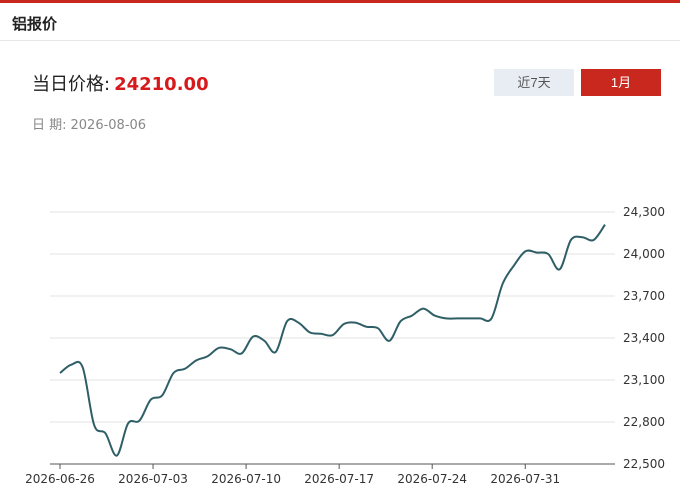 The height and width of the screenshot is (488, 680). Describe the element at coordinates (35, 24) in the screenshot. I see `page-title: 铝报价` at that location.